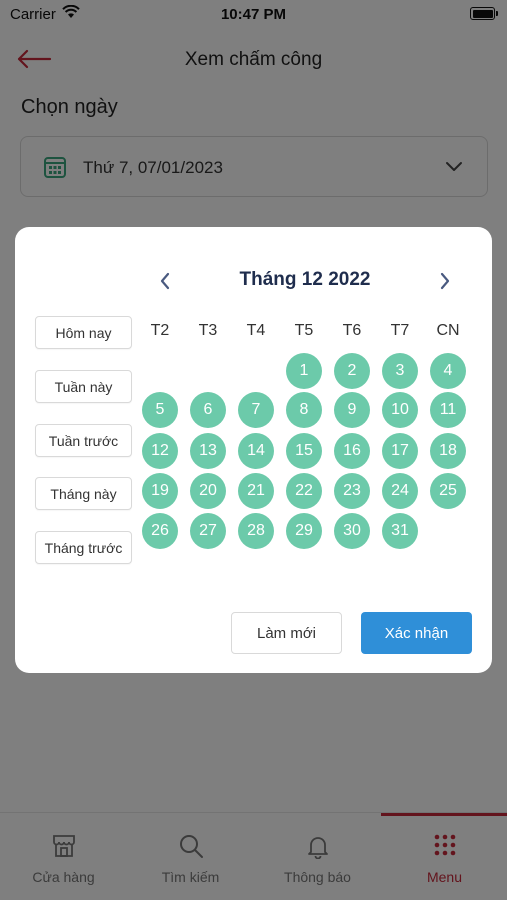 This screenshot has width=507, height=900. Describe the element at coordinates (400, 371) in the screenshot. I see `calendar-day: 3` at that location.